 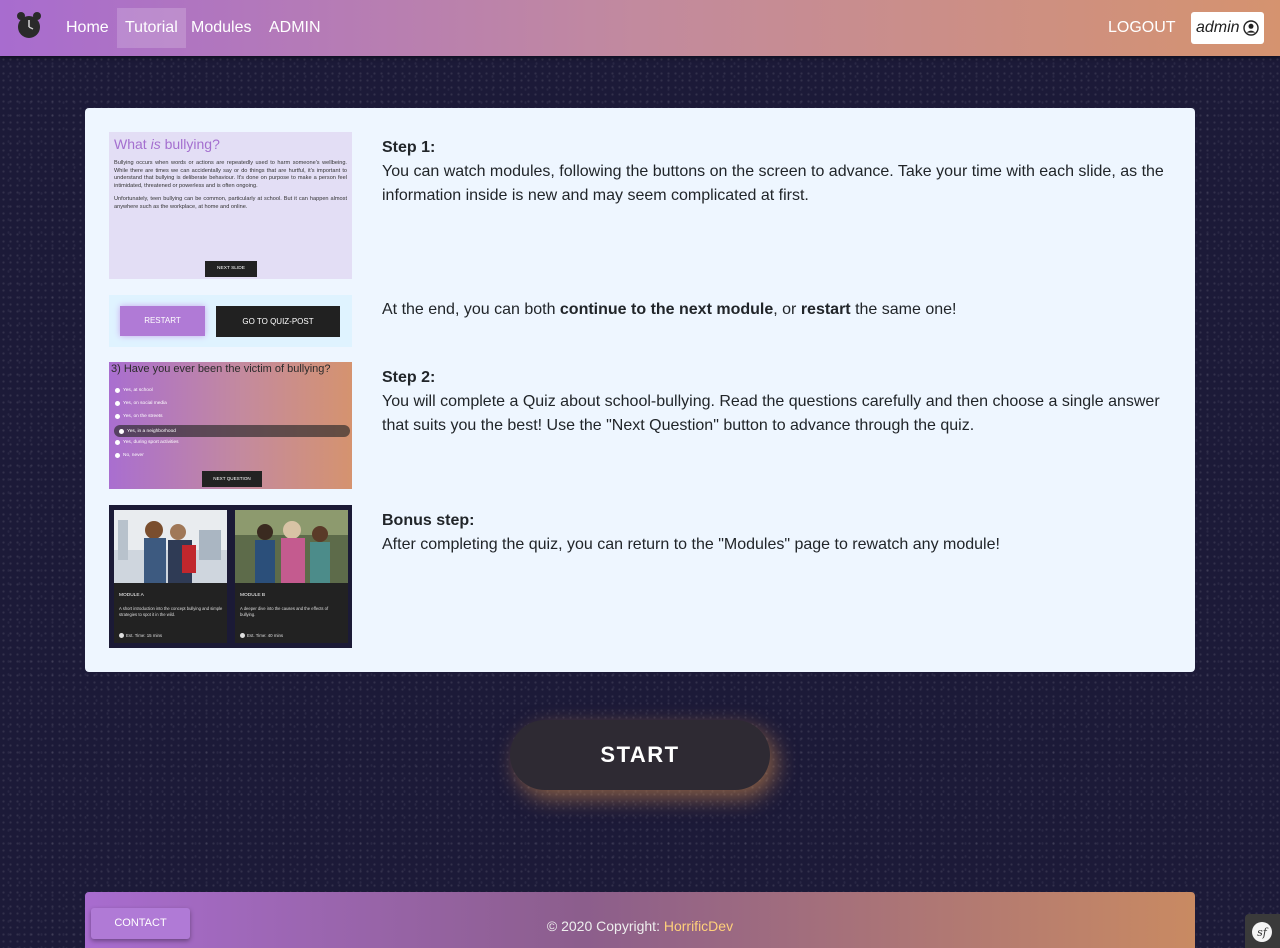 I want to click on quiz-option-selected: Yes, in a neighborhood, so click(x=232, y=431).